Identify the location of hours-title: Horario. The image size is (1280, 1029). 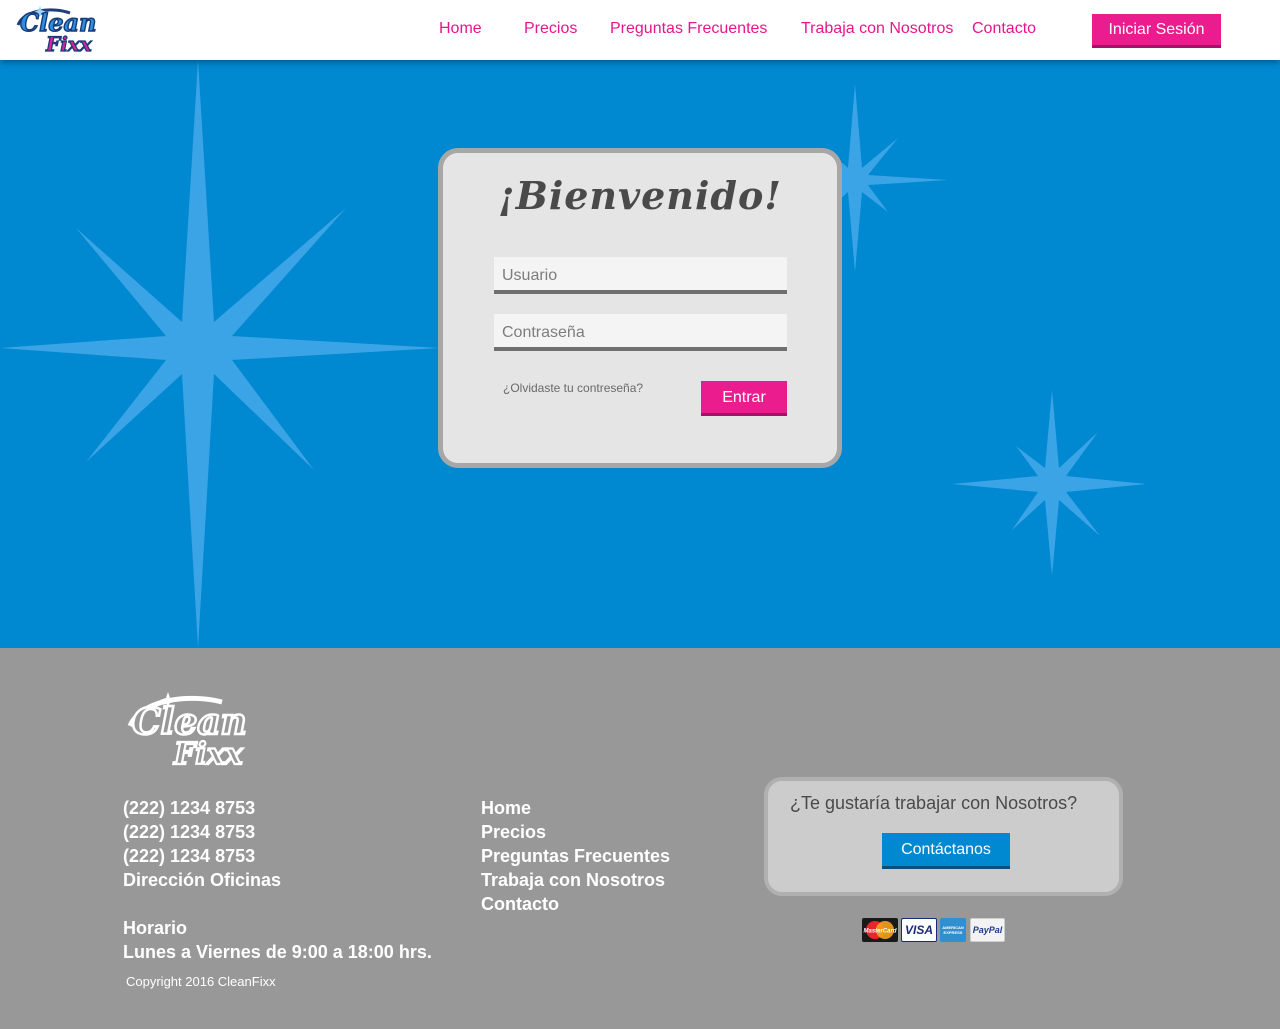
(155, 928).